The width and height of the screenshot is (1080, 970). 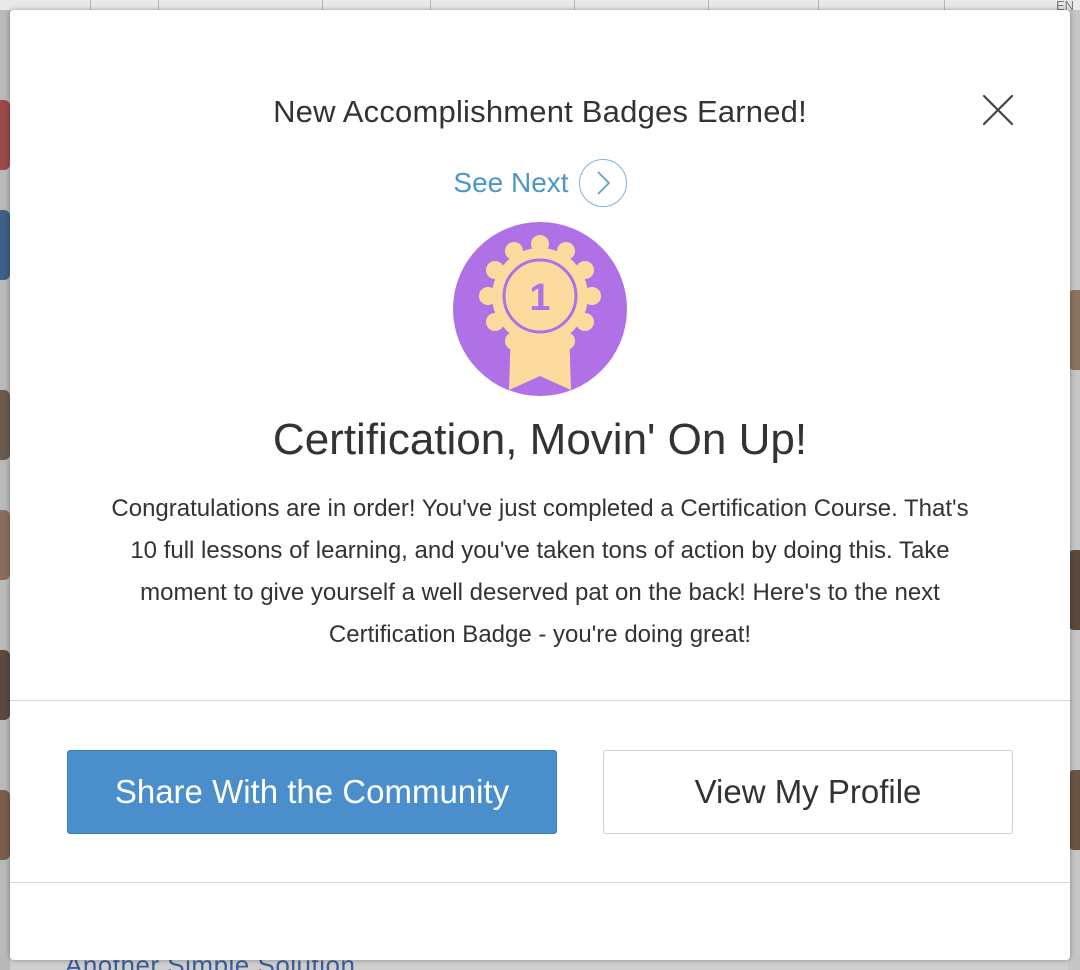 I want to click on modal-title: New Accomplishment Badges Earned!, so click(x=540, y=111).